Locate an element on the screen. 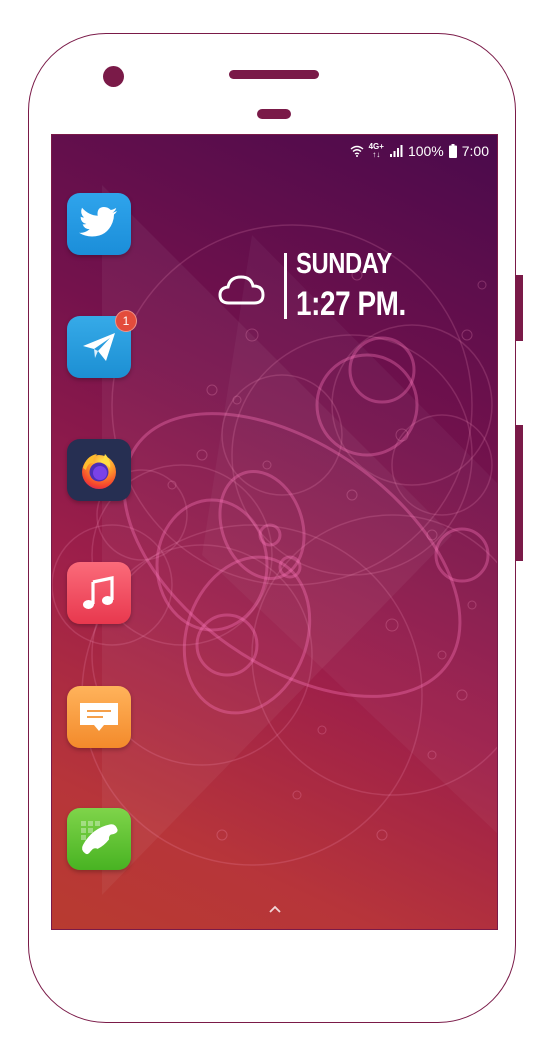 The height and width of the screenshot is (1056, 550). firefox-icon is located at coordinates (99, 471).